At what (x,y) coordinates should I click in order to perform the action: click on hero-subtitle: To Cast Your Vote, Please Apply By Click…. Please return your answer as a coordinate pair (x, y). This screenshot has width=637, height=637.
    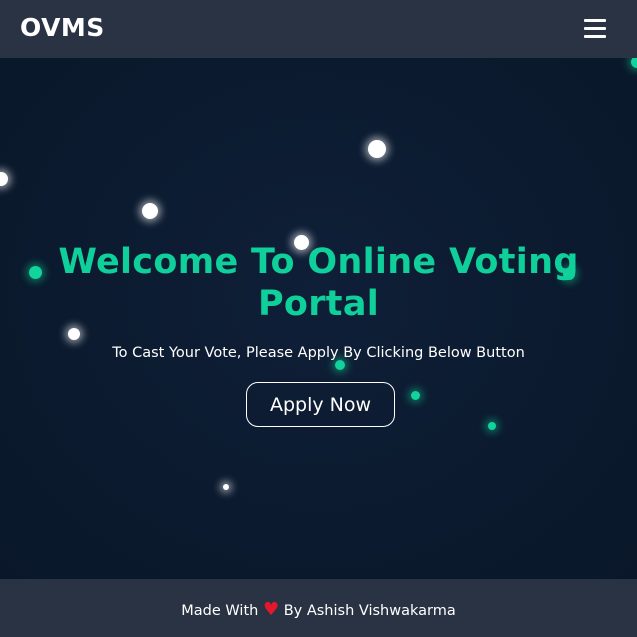
    Looking at the image, I should click on (318, 353).